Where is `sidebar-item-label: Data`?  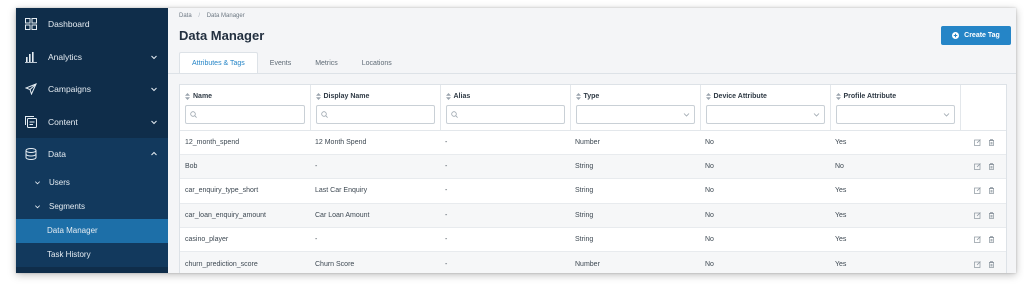
sidebar-item-label: Data is located at coordinates (57, 154).